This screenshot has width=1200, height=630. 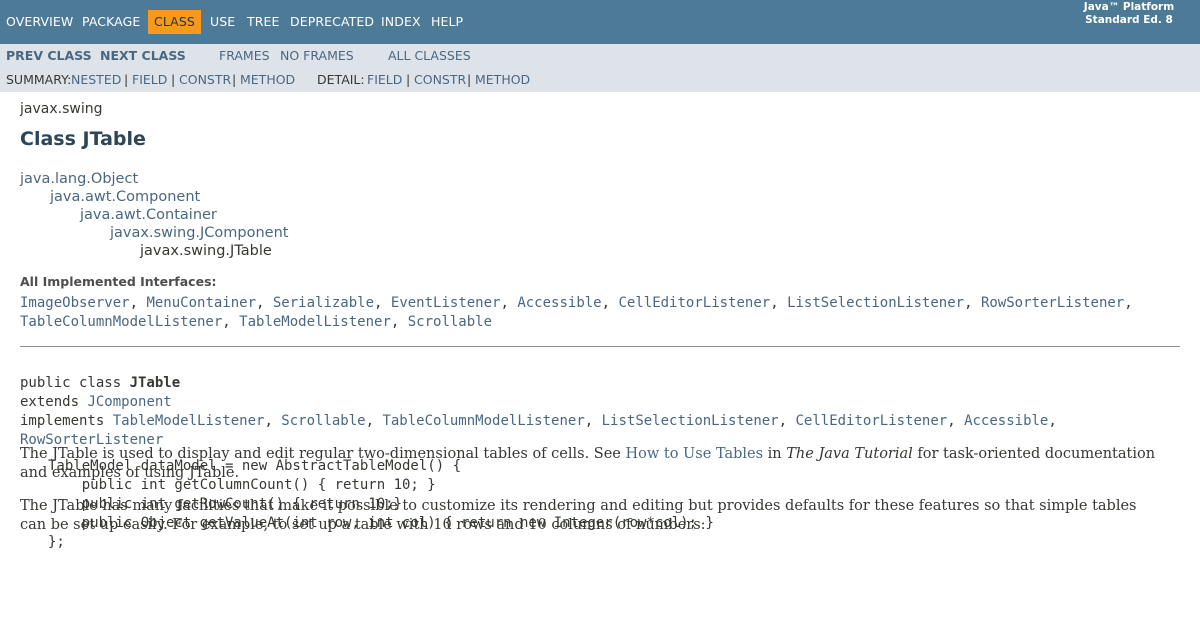 I want to click on declaration-line-class: public class JTable, so click(x=600, y=383).